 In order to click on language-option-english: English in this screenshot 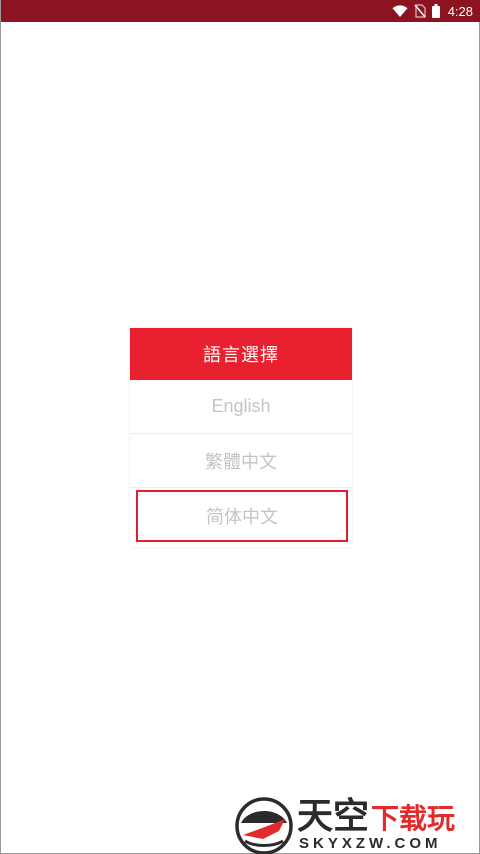, I will do `click(241, 407)`.